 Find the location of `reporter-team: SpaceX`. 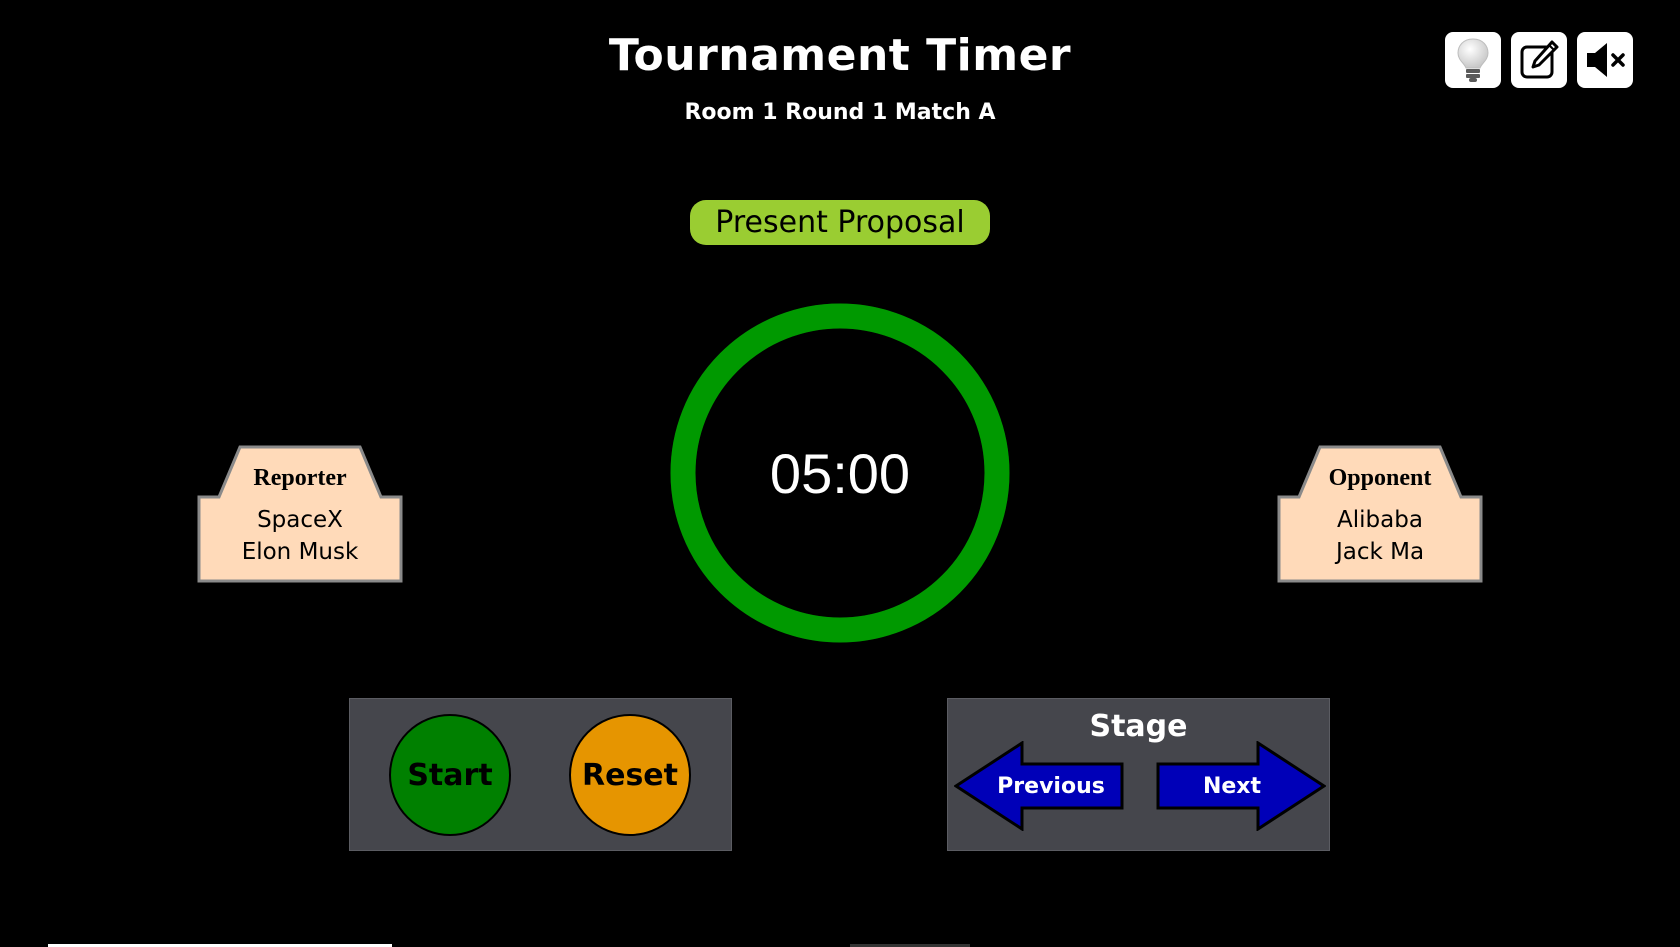

reporter-team: SpaceX is located at coordinates (300, 520).